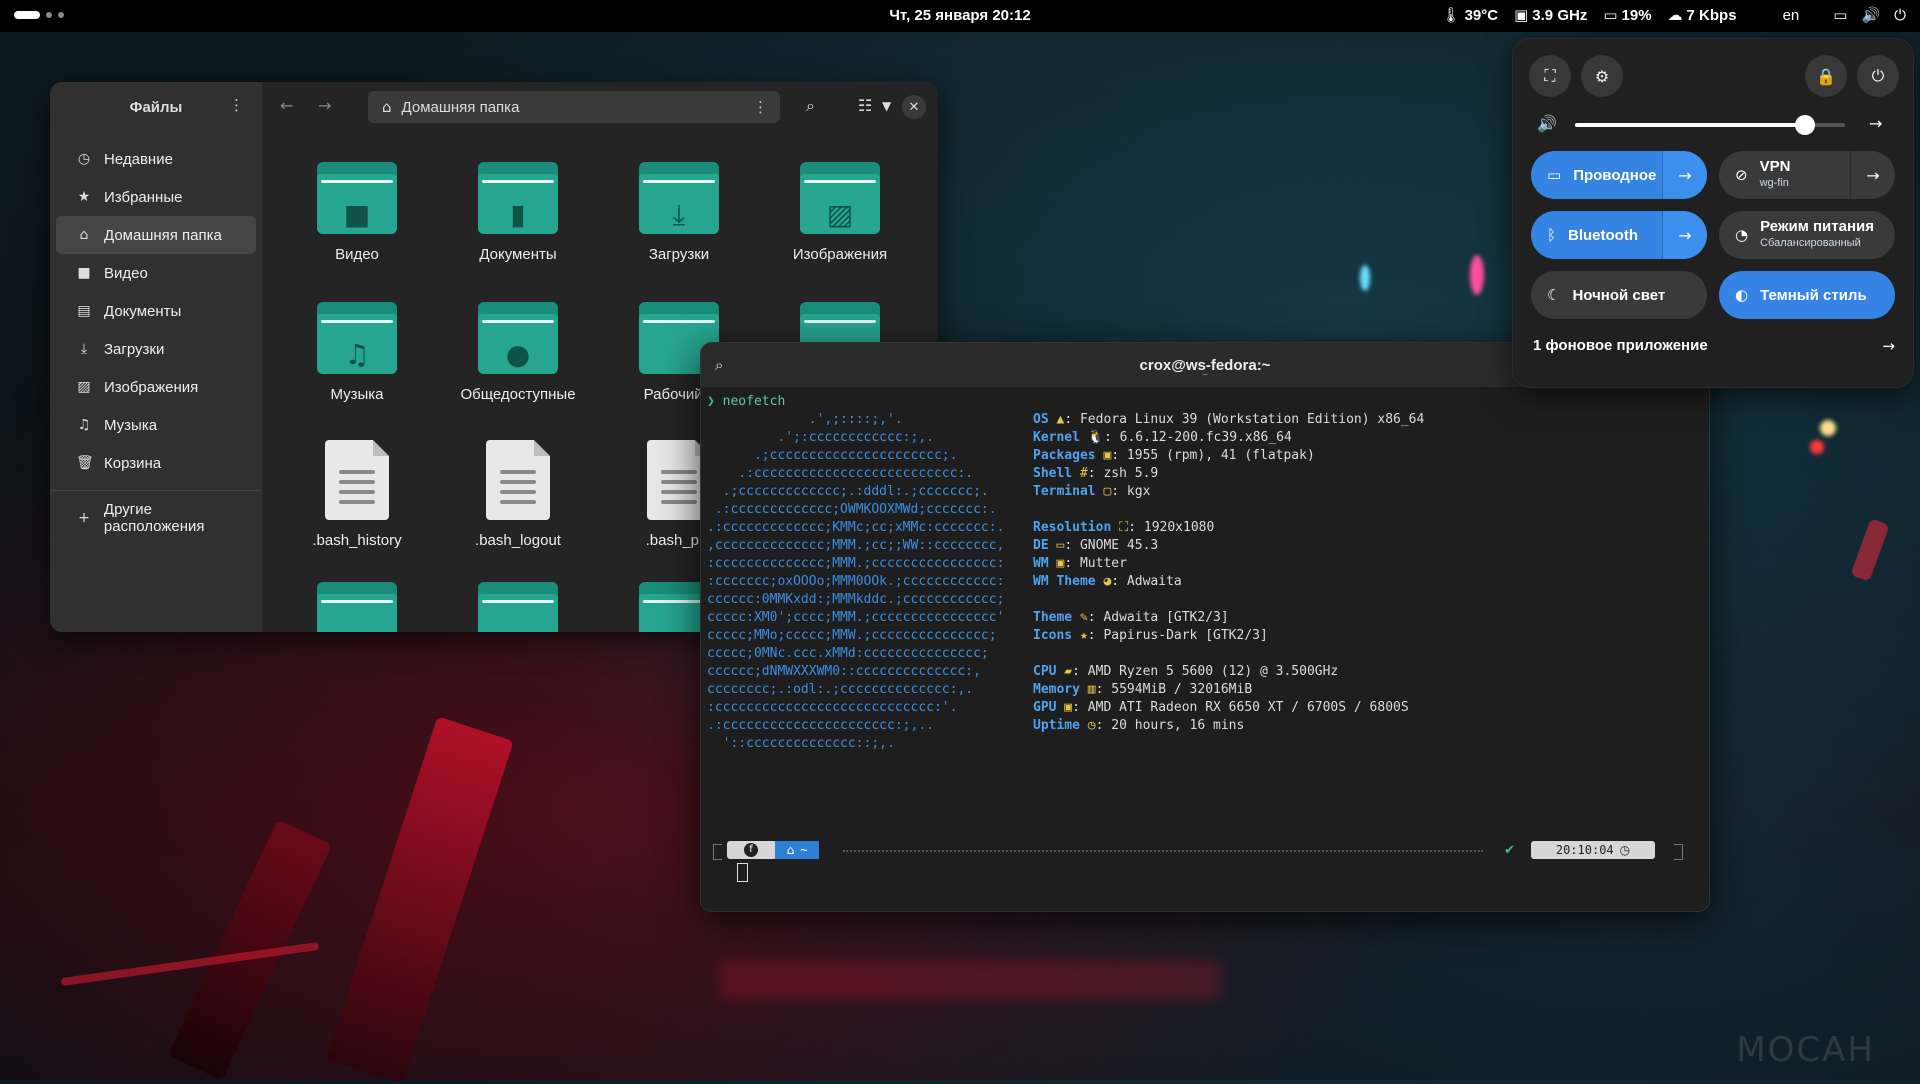 The height and width of the screenshot is (1084, 1920). I want to click on battery-value: 19%, so click(1636, 15).